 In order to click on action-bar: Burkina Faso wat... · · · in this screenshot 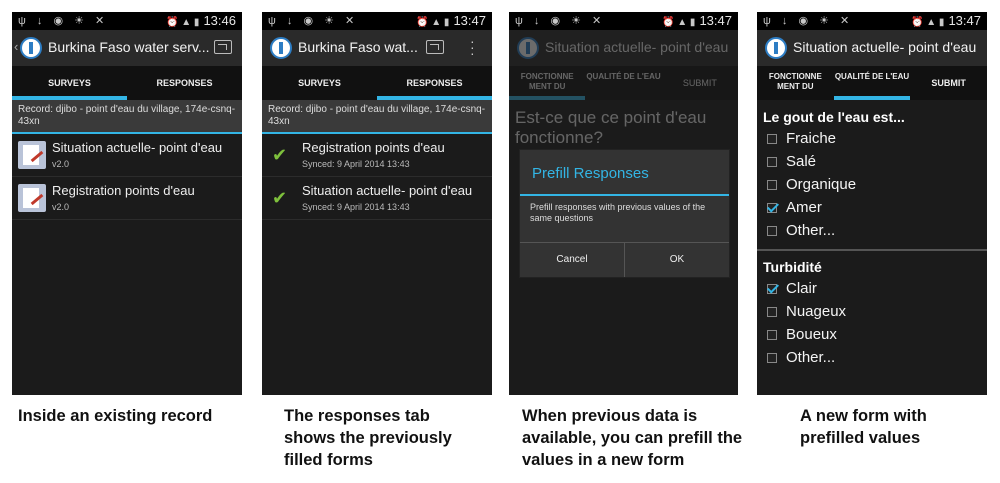, I will do `click(377, 48)`.